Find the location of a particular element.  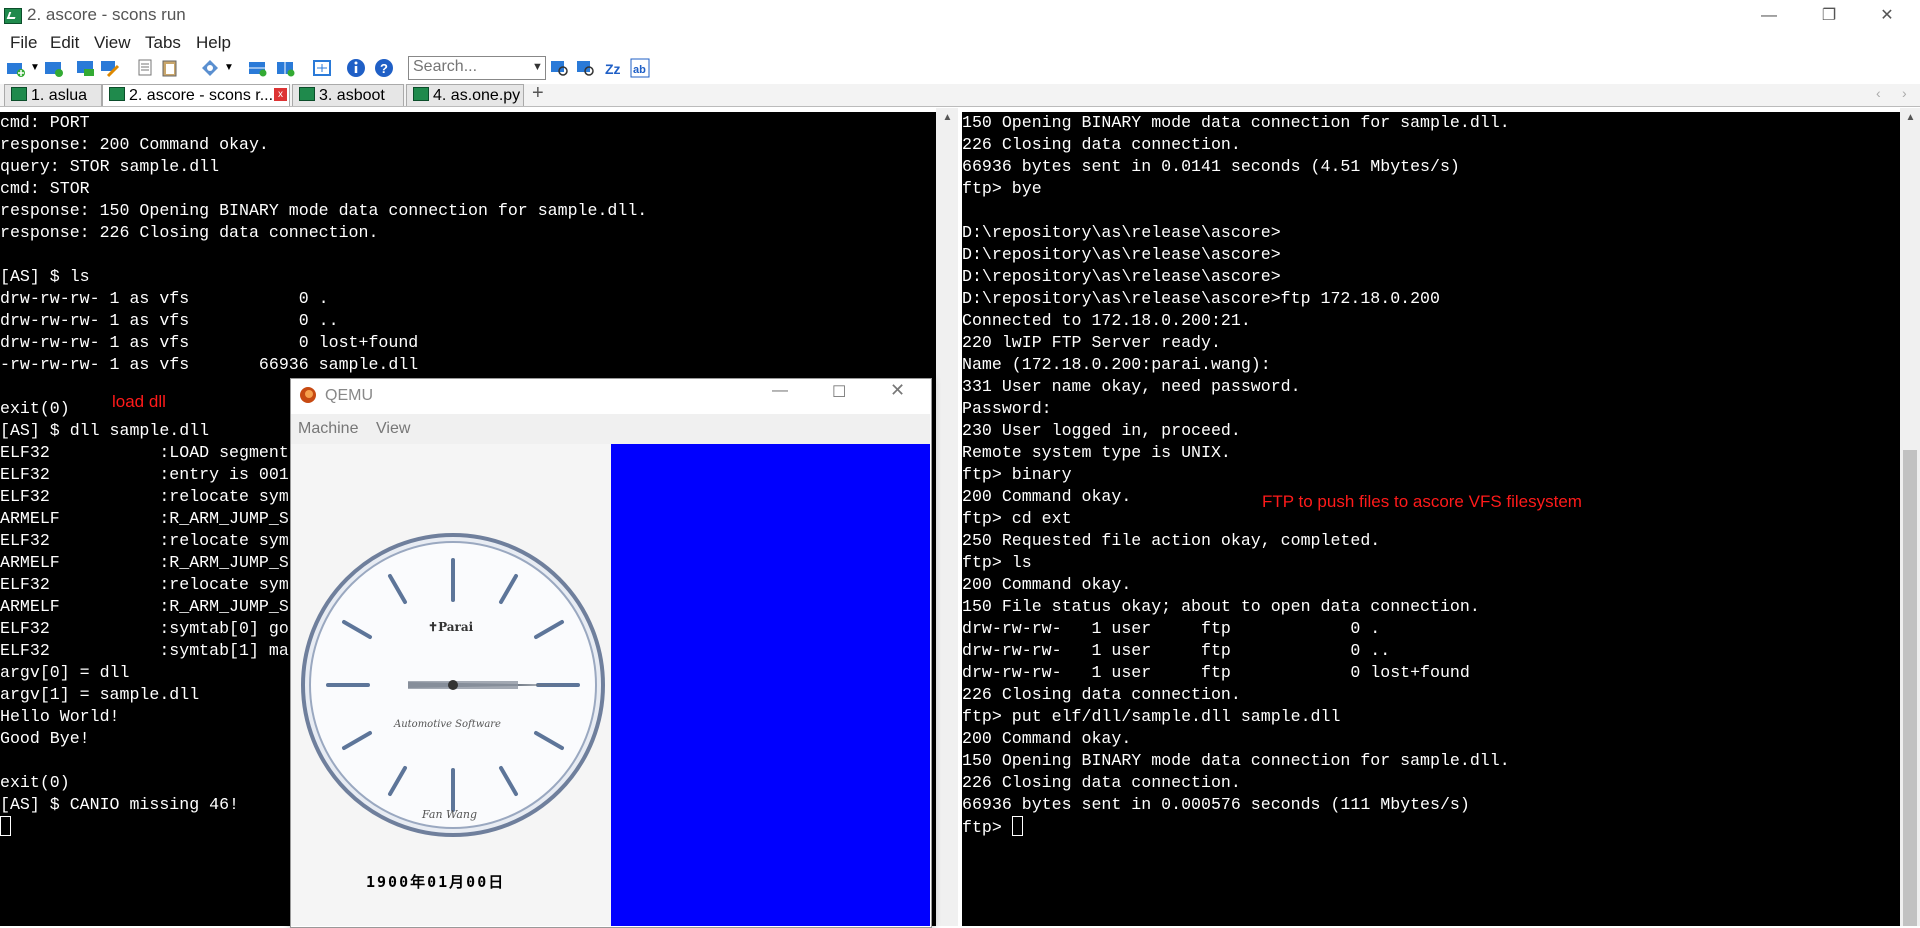

tab-label: 1. aslua is located at coordinates (59, 95).